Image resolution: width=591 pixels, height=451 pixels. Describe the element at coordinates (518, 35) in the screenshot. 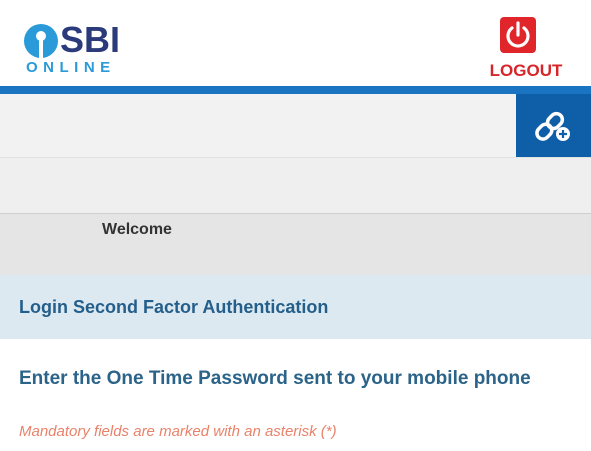

I see `power-icon` at that location.